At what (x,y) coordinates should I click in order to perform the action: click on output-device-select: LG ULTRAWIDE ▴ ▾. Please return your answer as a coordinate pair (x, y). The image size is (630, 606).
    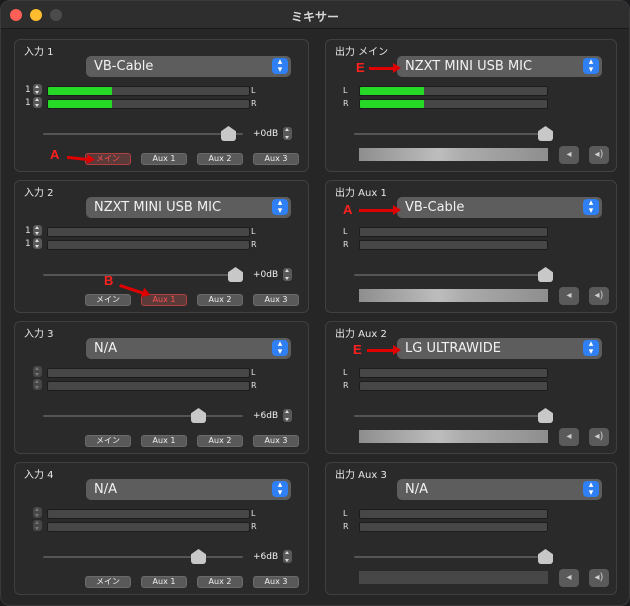
    Looking at the image, I should click on (499, 348).